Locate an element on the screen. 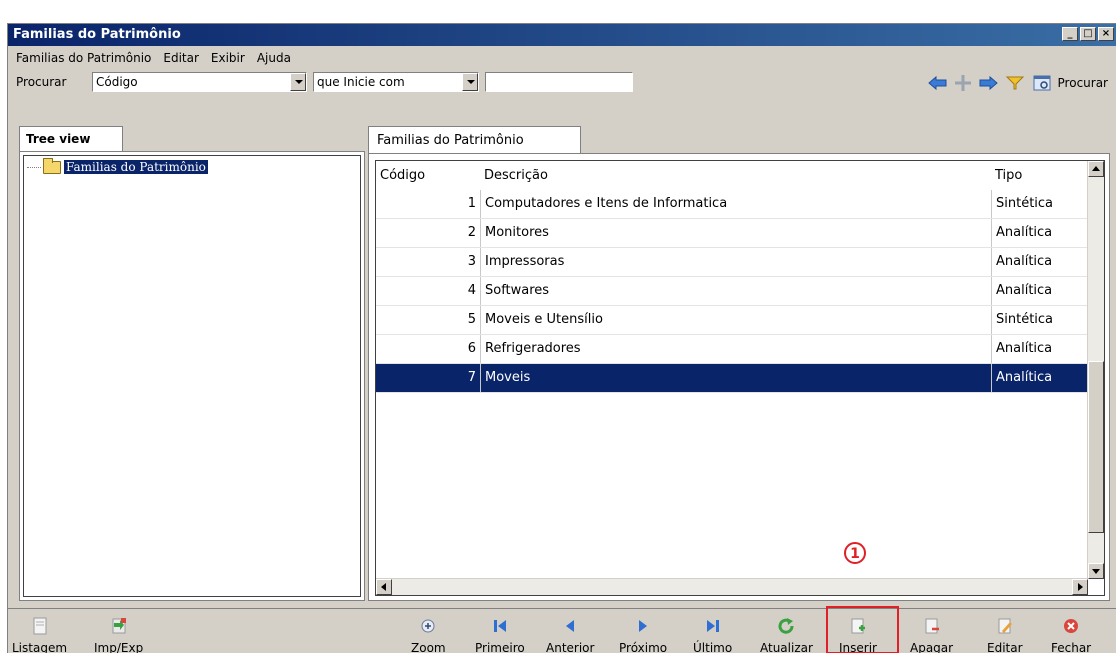  tree-node-root: Familias do Patrimônio is located at coordinates (118, 166).